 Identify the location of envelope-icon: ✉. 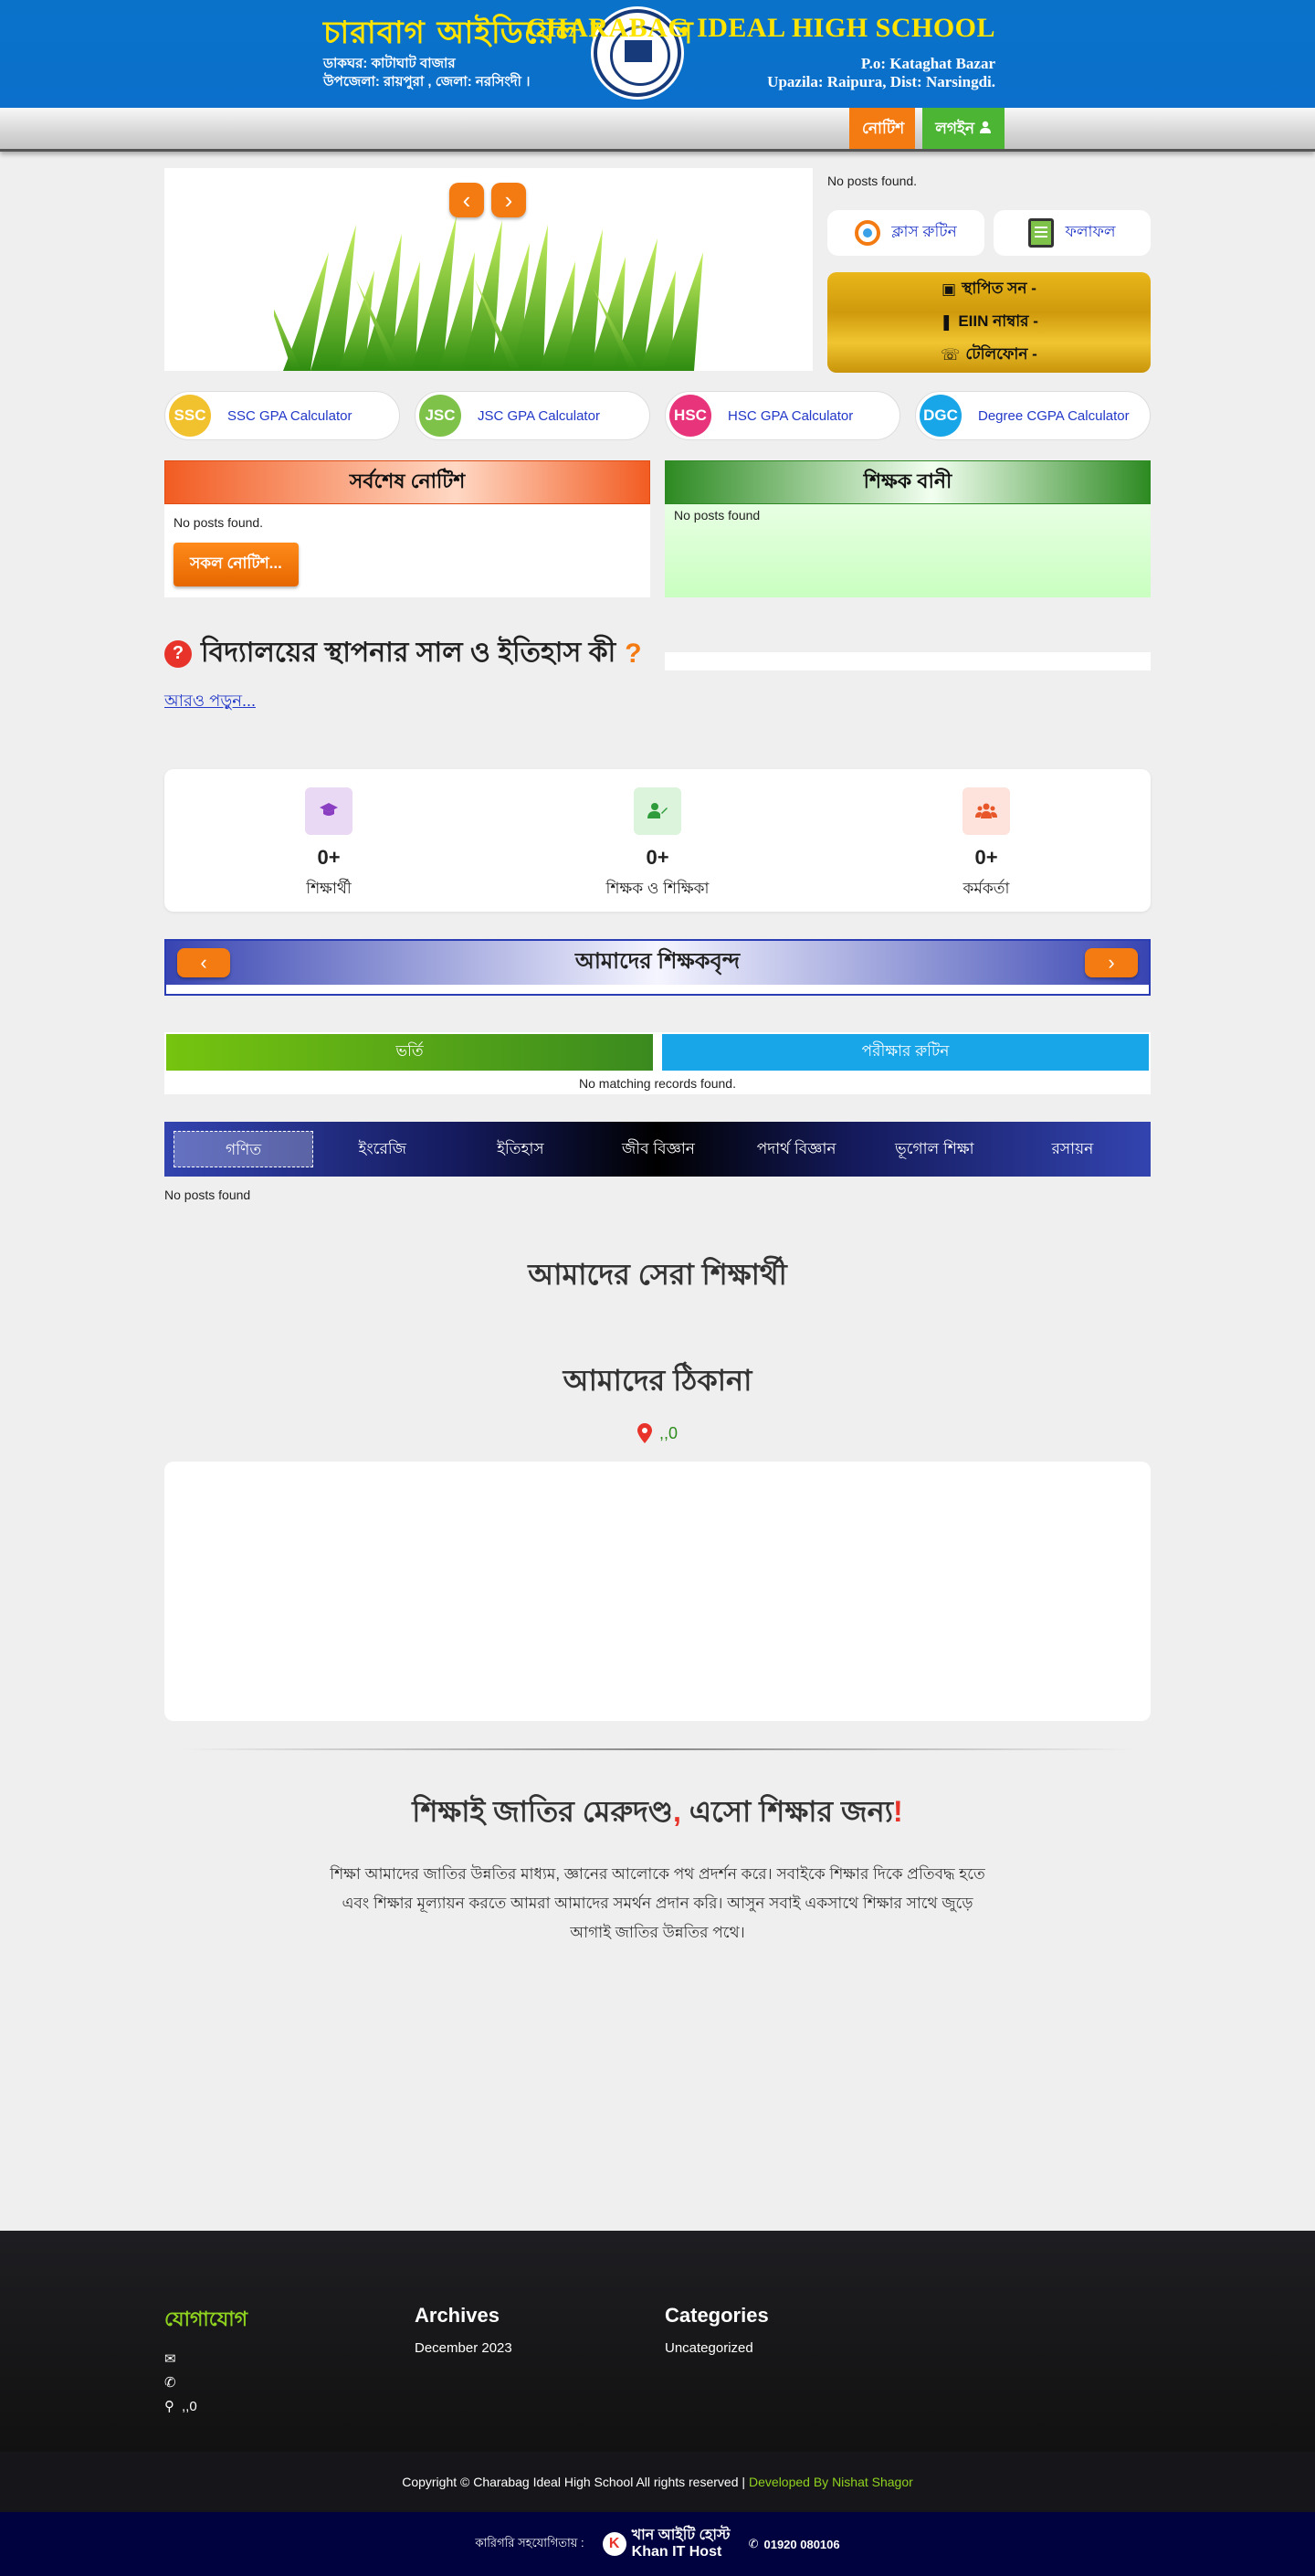
(170, 2359).